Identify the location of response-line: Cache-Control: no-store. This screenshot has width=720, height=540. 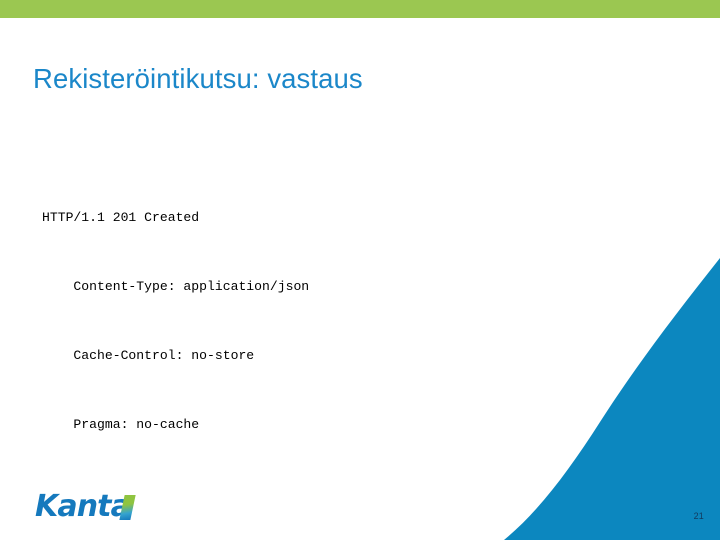
(148, 355).